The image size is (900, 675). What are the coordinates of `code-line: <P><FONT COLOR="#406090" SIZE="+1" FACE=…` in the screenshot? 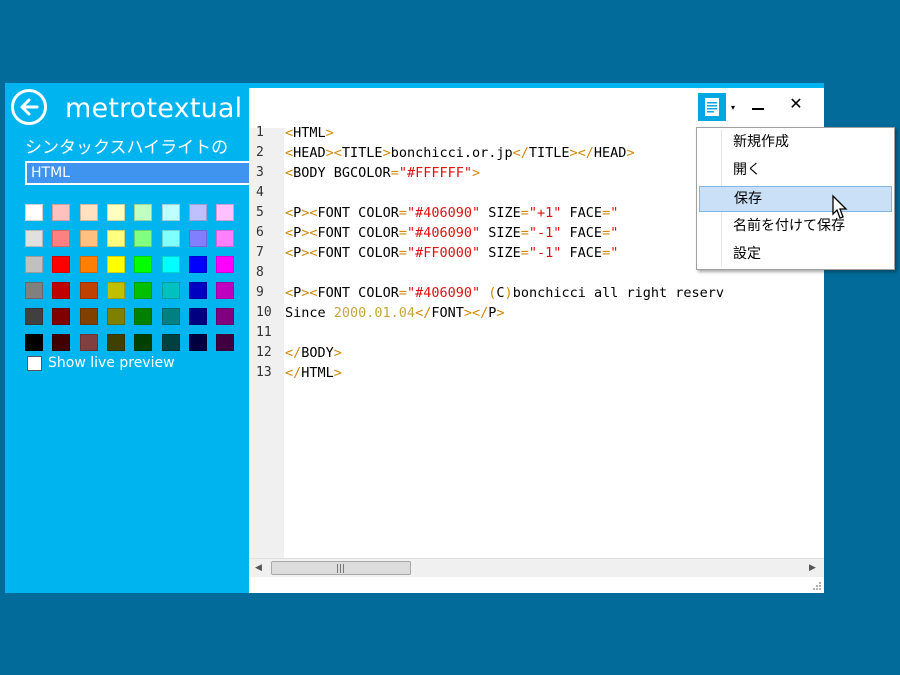 It's located at (451, 213).